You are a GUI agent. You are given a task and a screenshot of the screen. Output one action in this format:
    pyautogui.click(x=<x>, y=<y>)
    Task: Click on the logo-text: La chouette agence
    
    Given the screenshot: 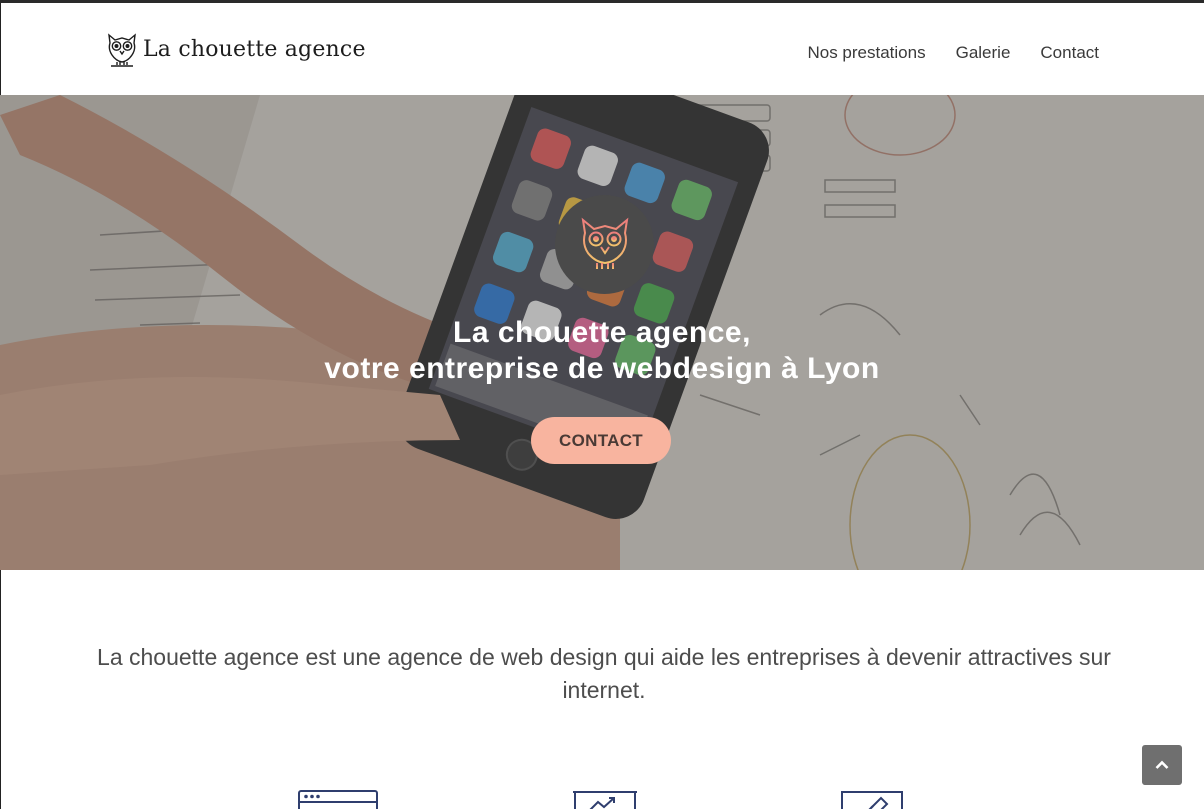 What is the action you would take?
    pyautogui.click(x=254, y=49)
    